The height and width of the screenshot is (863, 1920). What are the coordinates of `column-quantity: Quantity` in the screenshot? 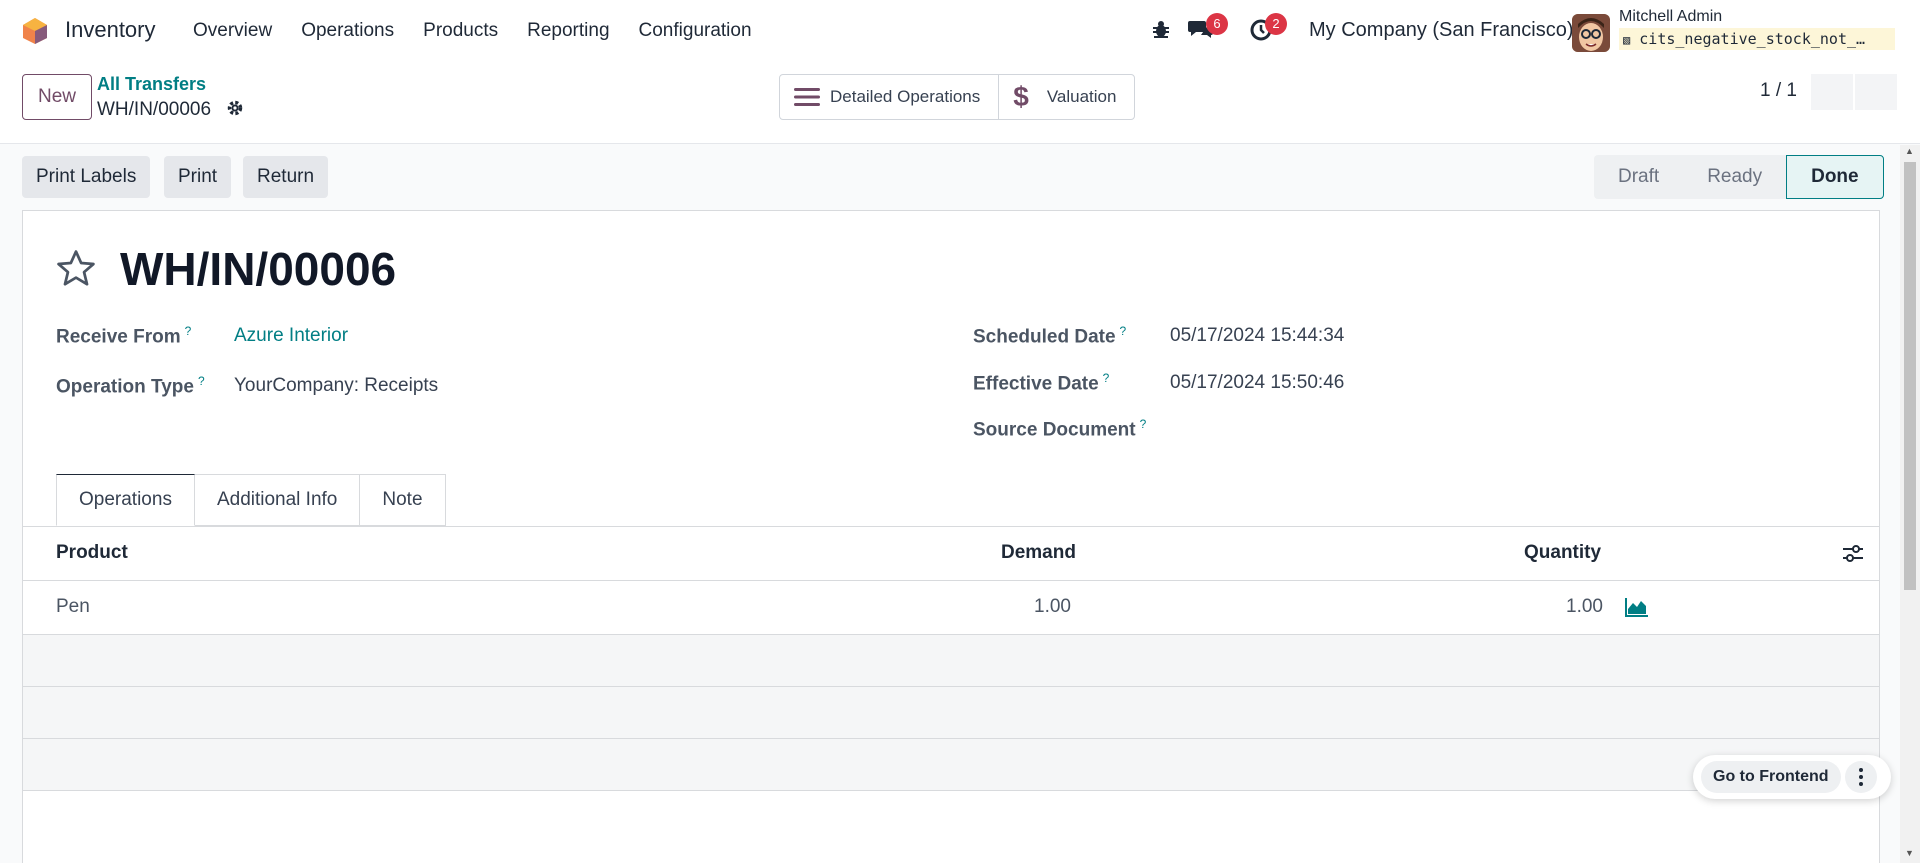 It's located at (1562, 553).